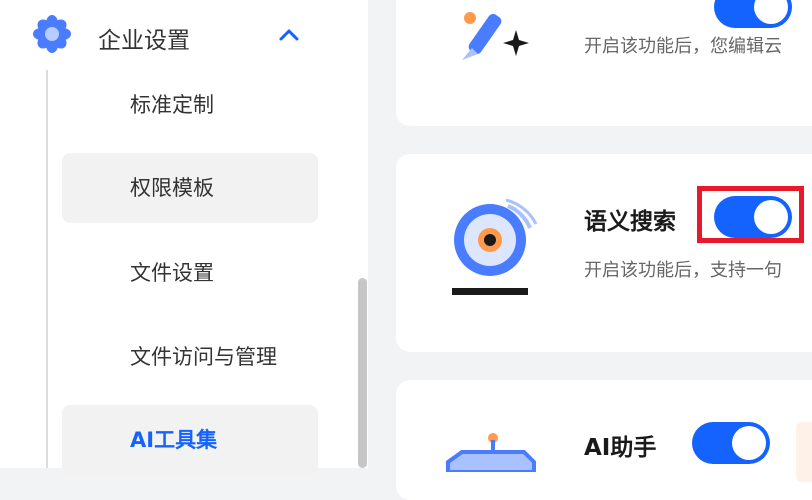 This screenshot has width=812, height=500. Describe the element at coordinates (683, 270) in the screenshot. I see `card-description: 开启该功能后，支持一句` at that location.